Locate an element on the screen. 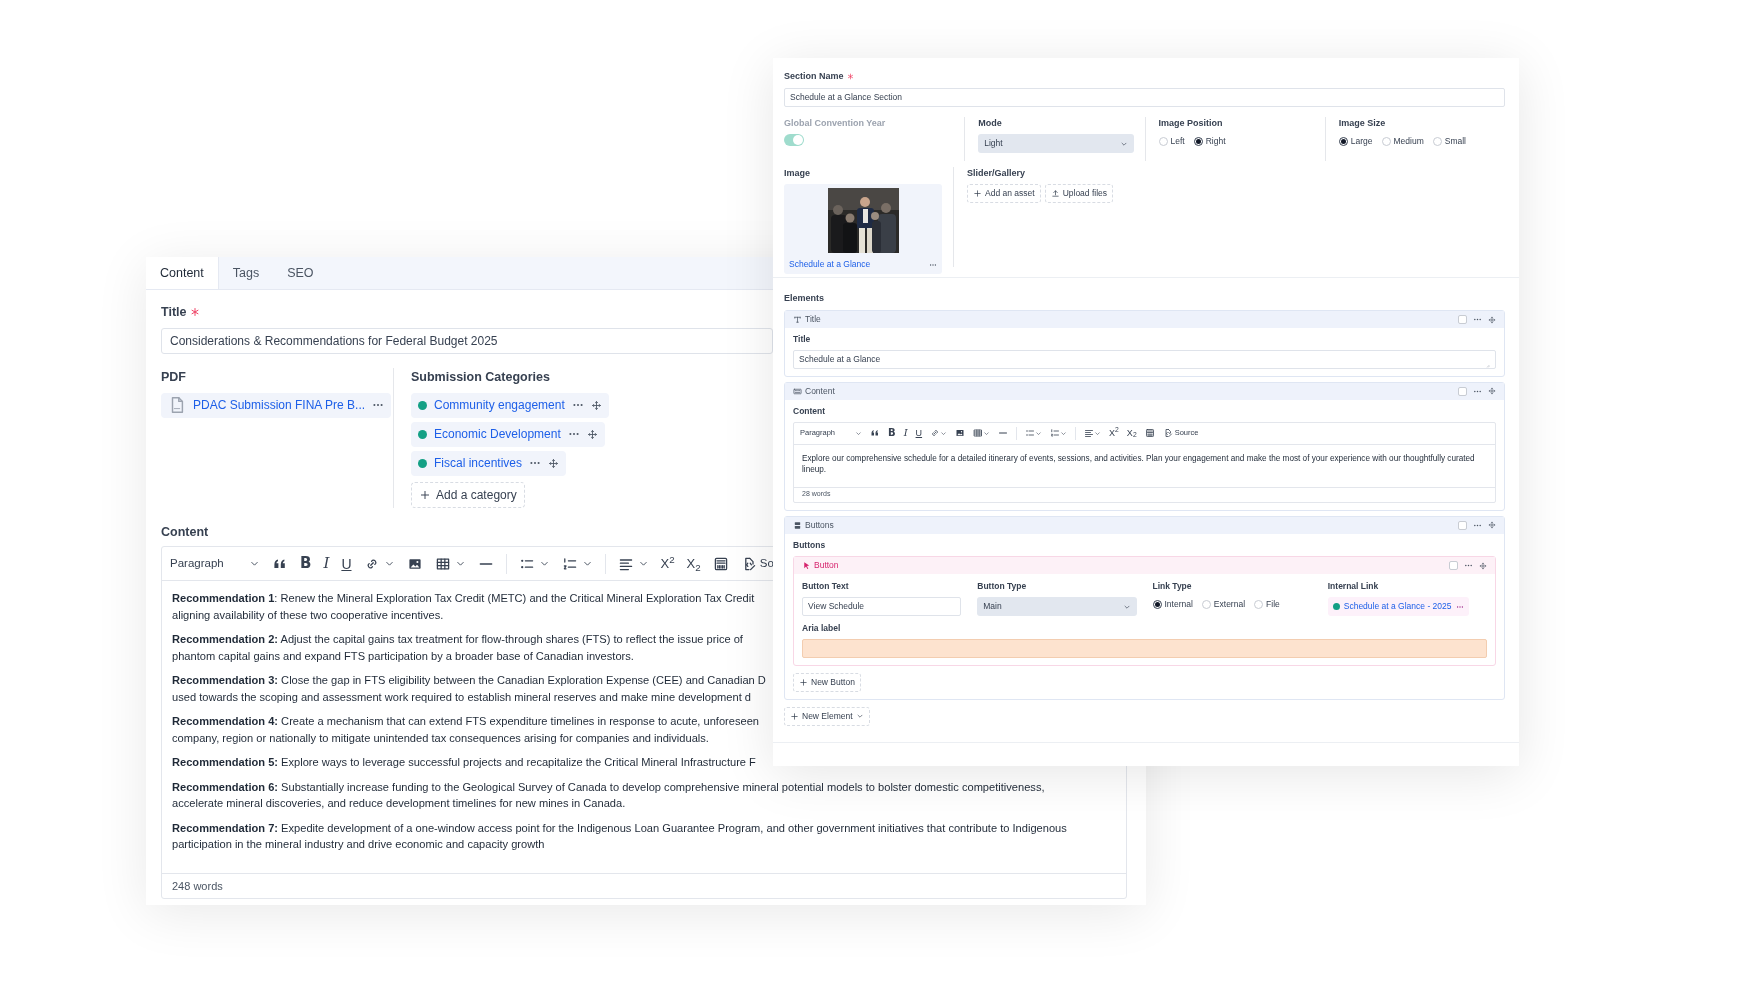 This screenshot has height=1000, width=1740. radio-label: Medium is located at coordinates (1408, 141).